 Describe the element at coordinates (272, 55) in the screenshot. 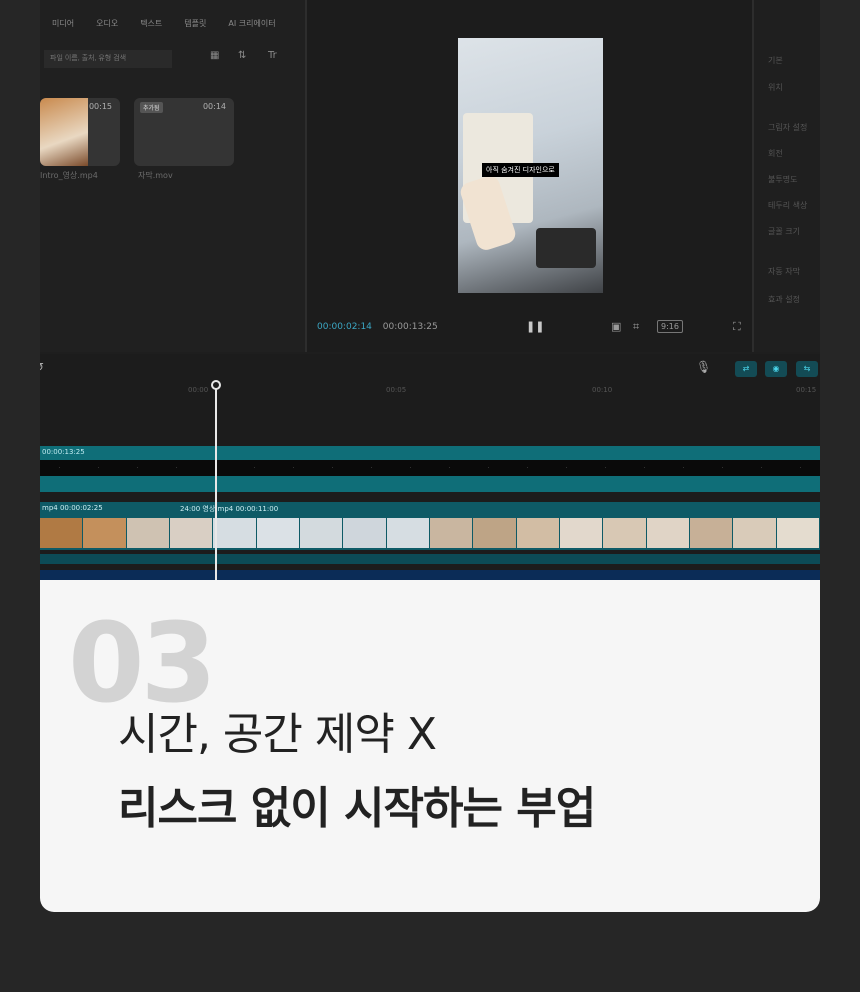

I see `text-style-icon: Tr` at that location.